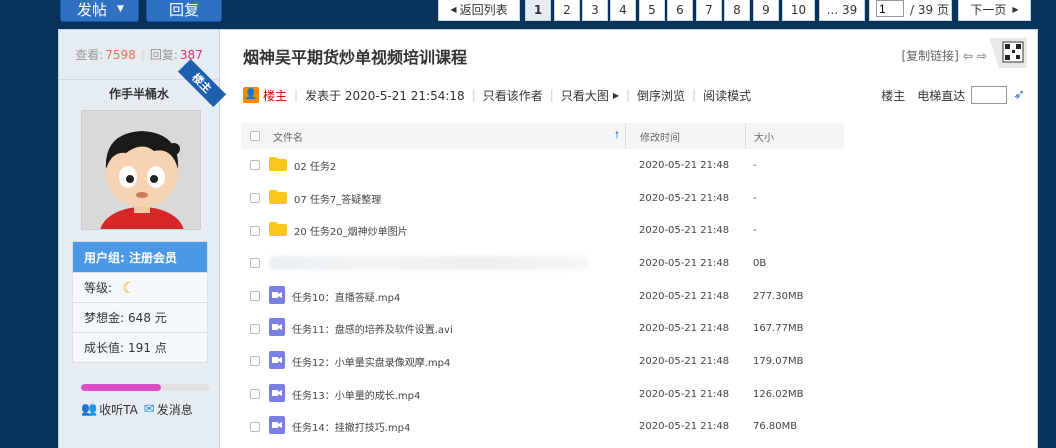 The image size is (1056, 448). Describe the element at coordinates (652, 10) in the screenshot. I see `page-link: 5` at that location.